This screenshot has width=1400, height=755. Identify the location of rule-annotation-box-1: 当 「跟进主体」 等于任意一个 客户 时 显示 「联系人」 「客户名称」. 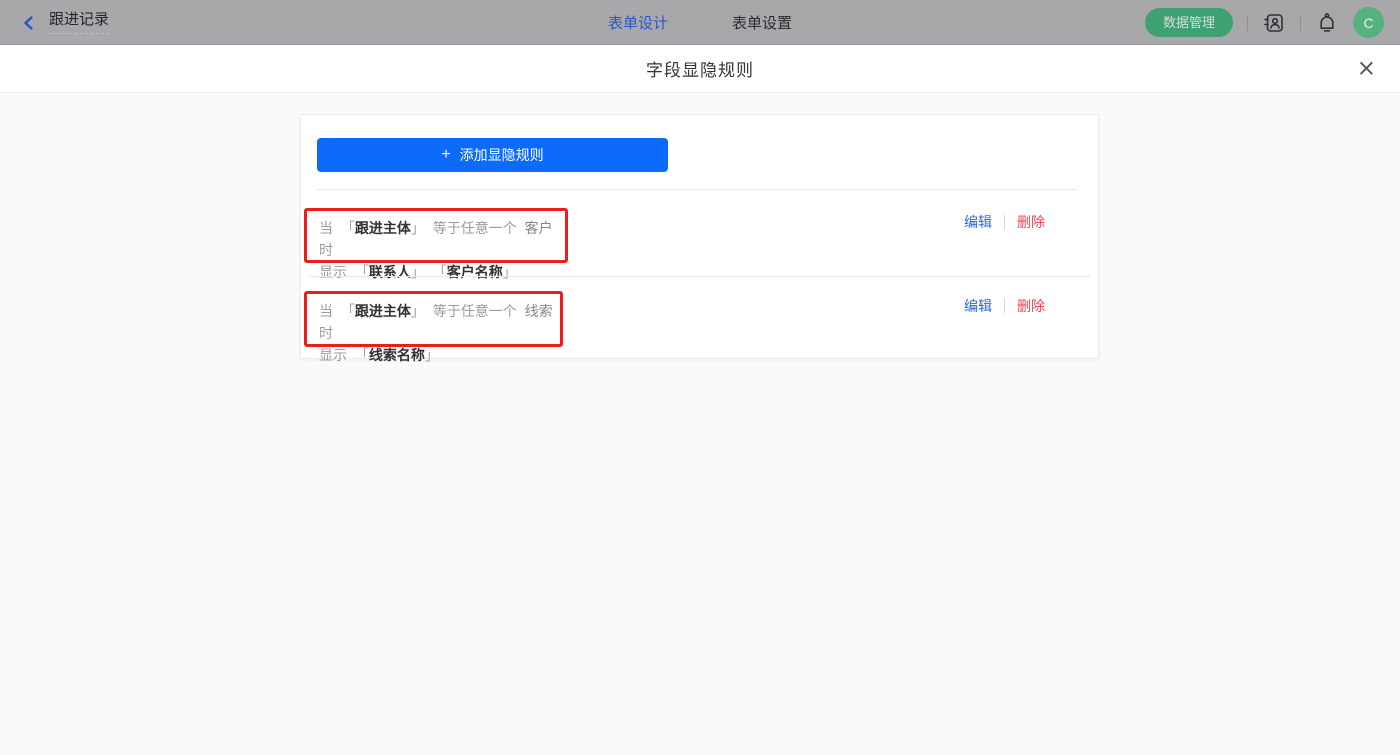
(436, 244).